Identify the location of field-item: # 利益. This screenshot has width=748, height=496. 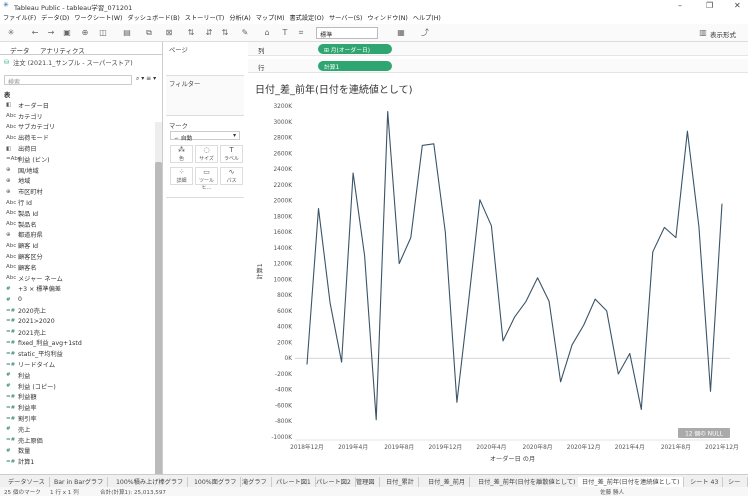
(77, 375).